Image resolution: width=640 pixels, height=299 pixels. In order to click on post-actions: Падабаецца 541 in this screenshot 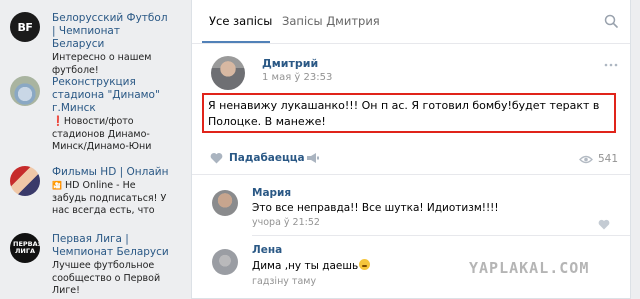, I will do `click(411, 158)`.